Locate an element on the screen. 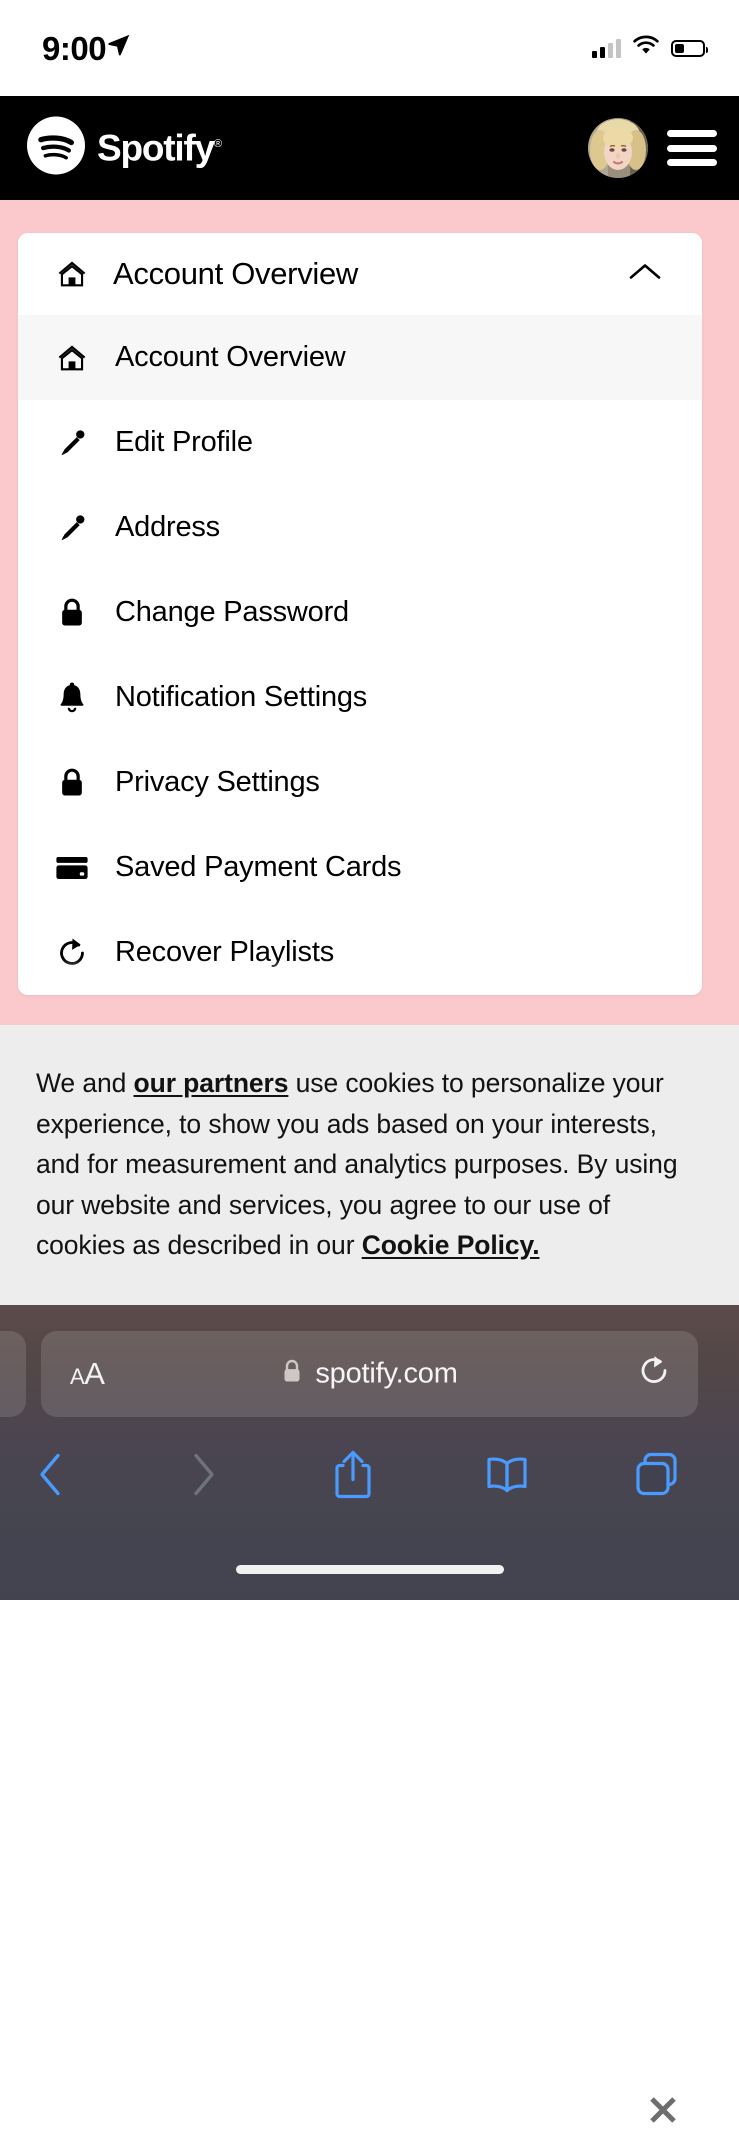 The width and height of the screenshot is (739, 2133). credit-card-icon is located at coordinates (72, 868).